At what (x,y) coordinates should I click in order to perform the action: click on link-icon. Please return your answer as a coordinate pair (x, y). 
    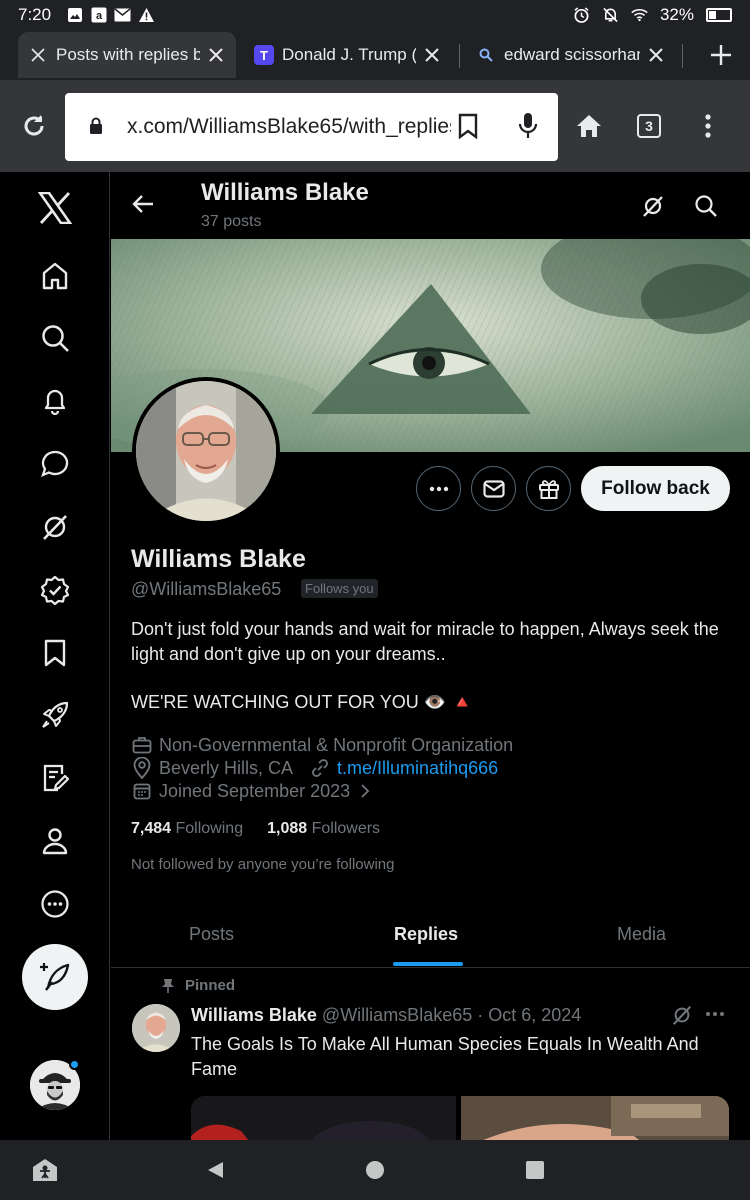
    Looking at the image, I should click on (320, 768).